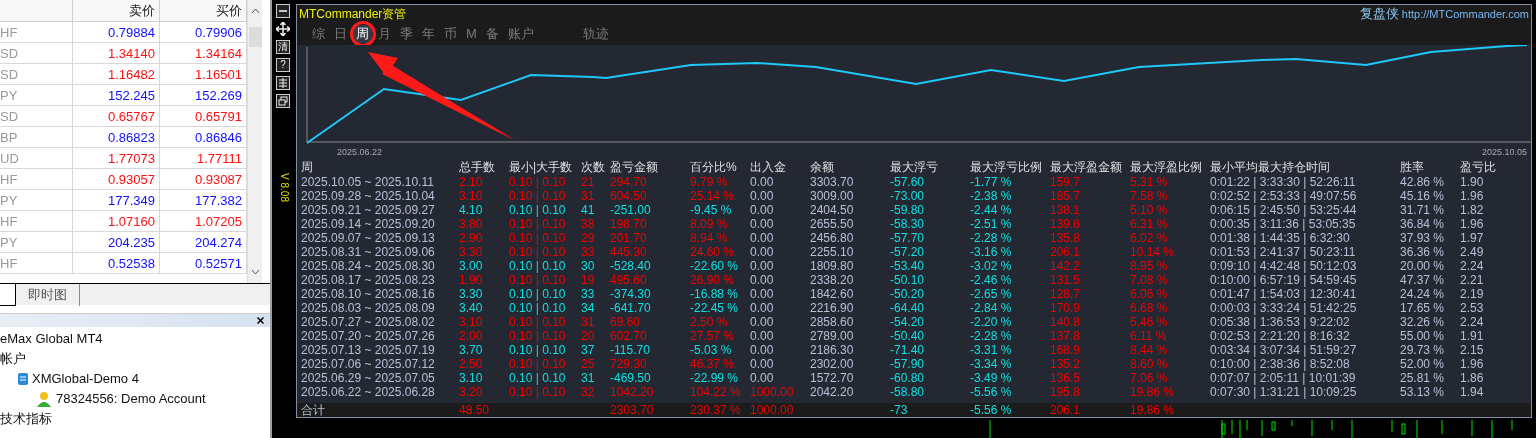 The height and width of the screenshot is (438, 1536). Describe the element at coordinates (36, 116) in the screenshot. I see `symbol-cell: SD` at that location.